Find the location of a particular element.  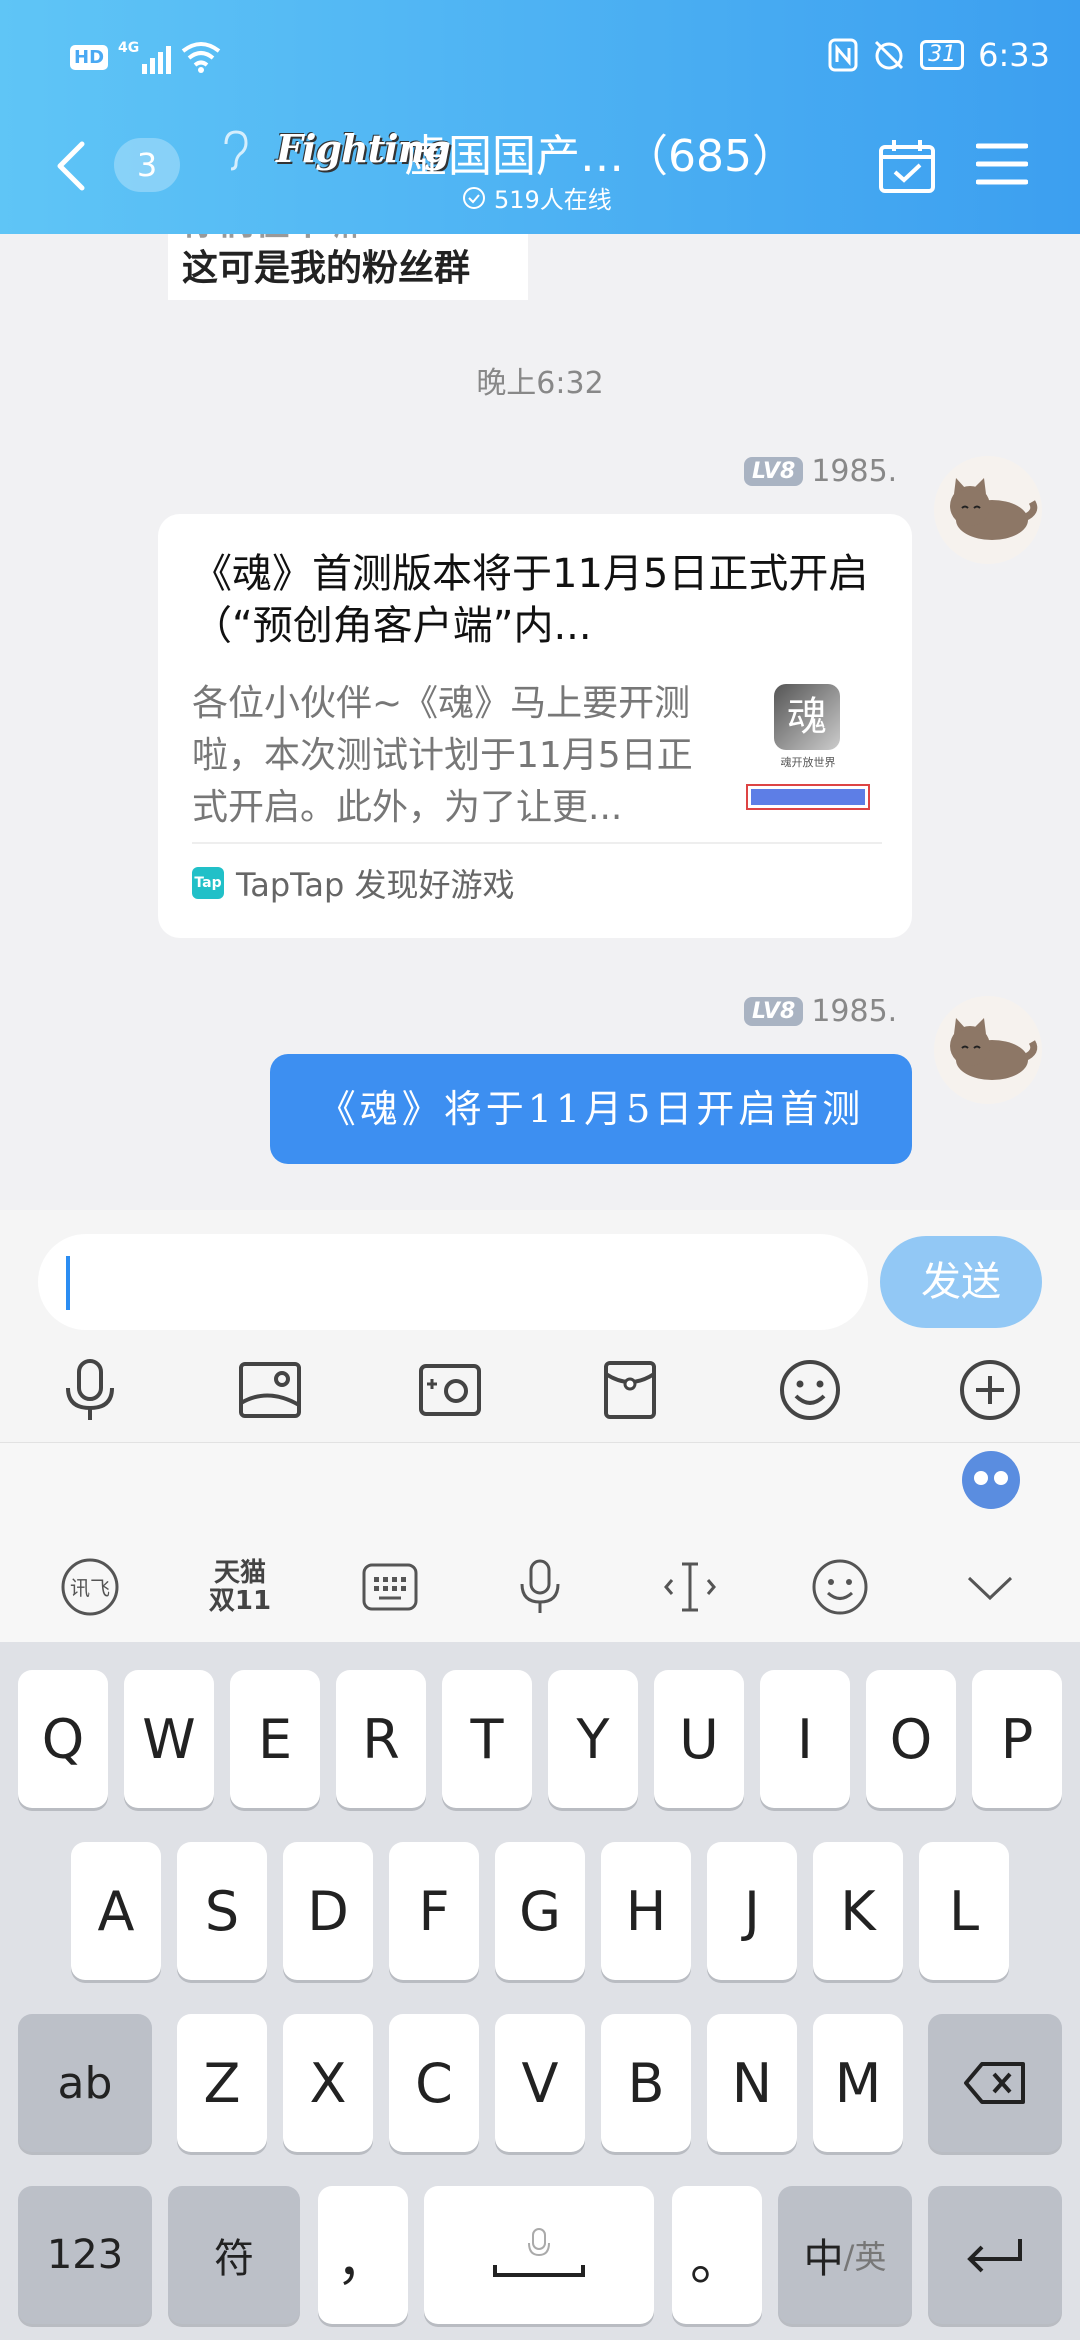

system-status: 31 6:33 is located at coordinates (939, 55).